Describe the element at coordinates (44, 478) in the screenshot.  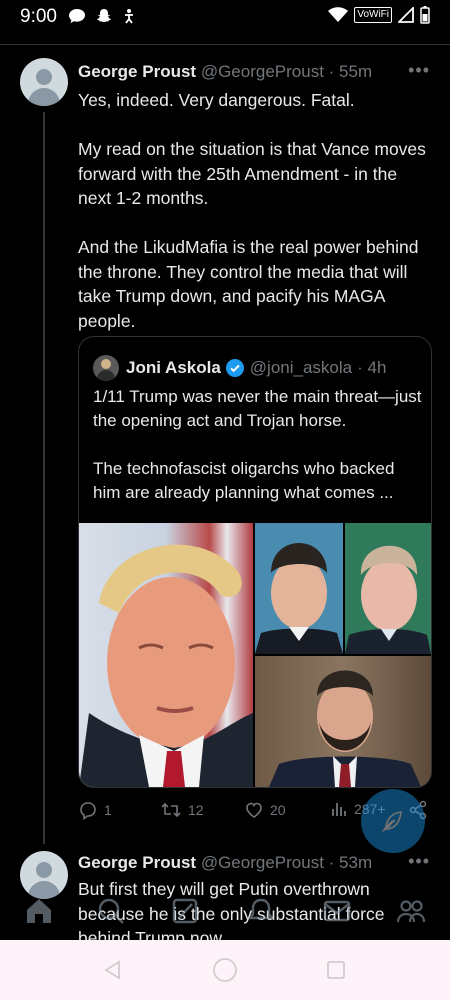
I see `thread-line` at that location.